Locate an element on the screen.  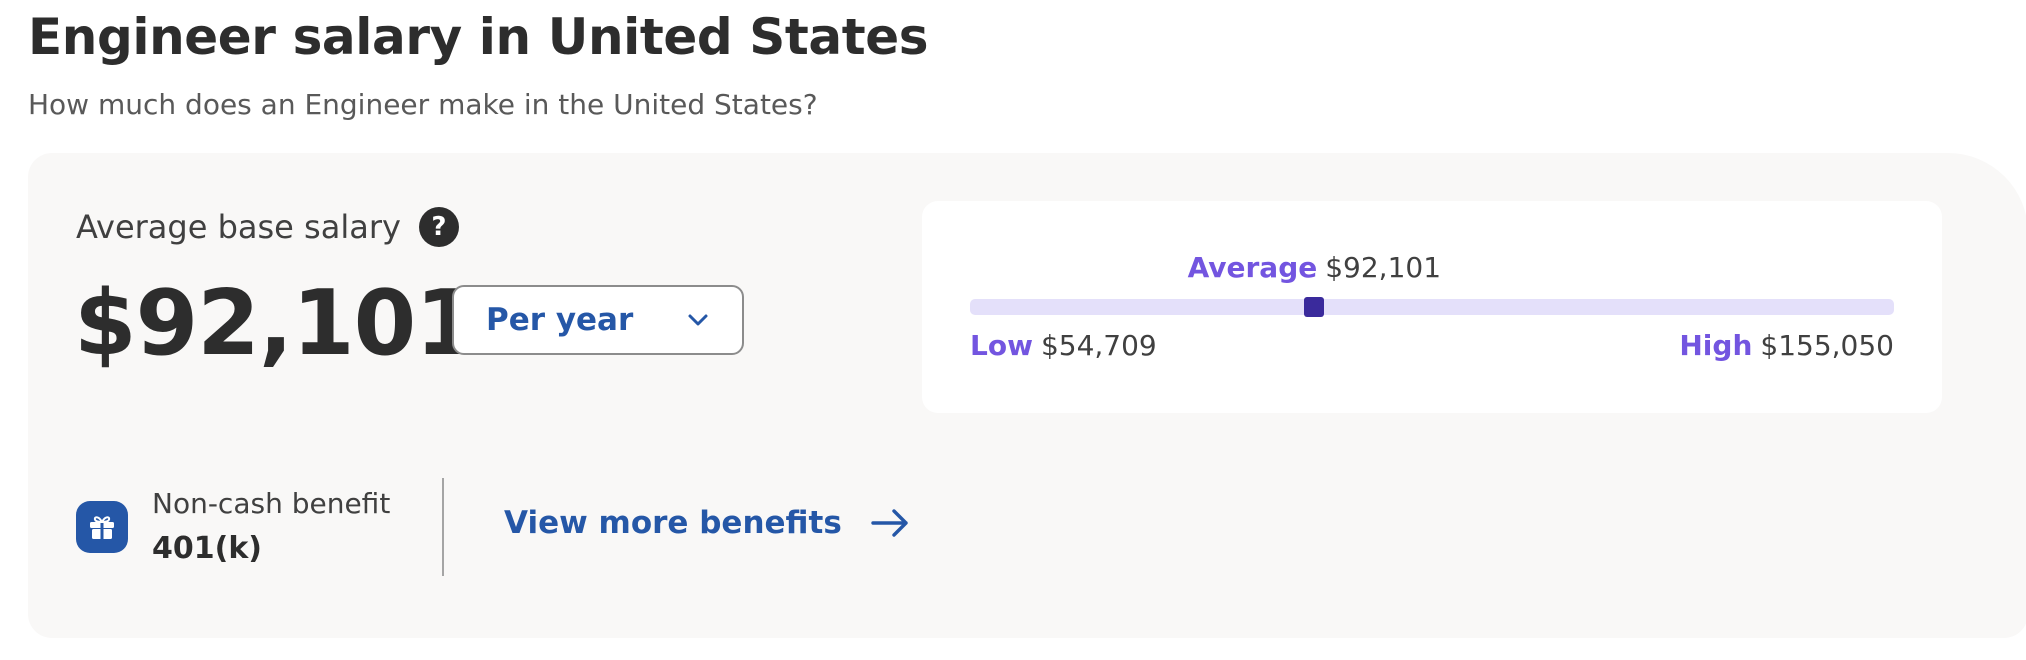
view-more-benefits-link: View more benefits is located at coordinates (707, 523).